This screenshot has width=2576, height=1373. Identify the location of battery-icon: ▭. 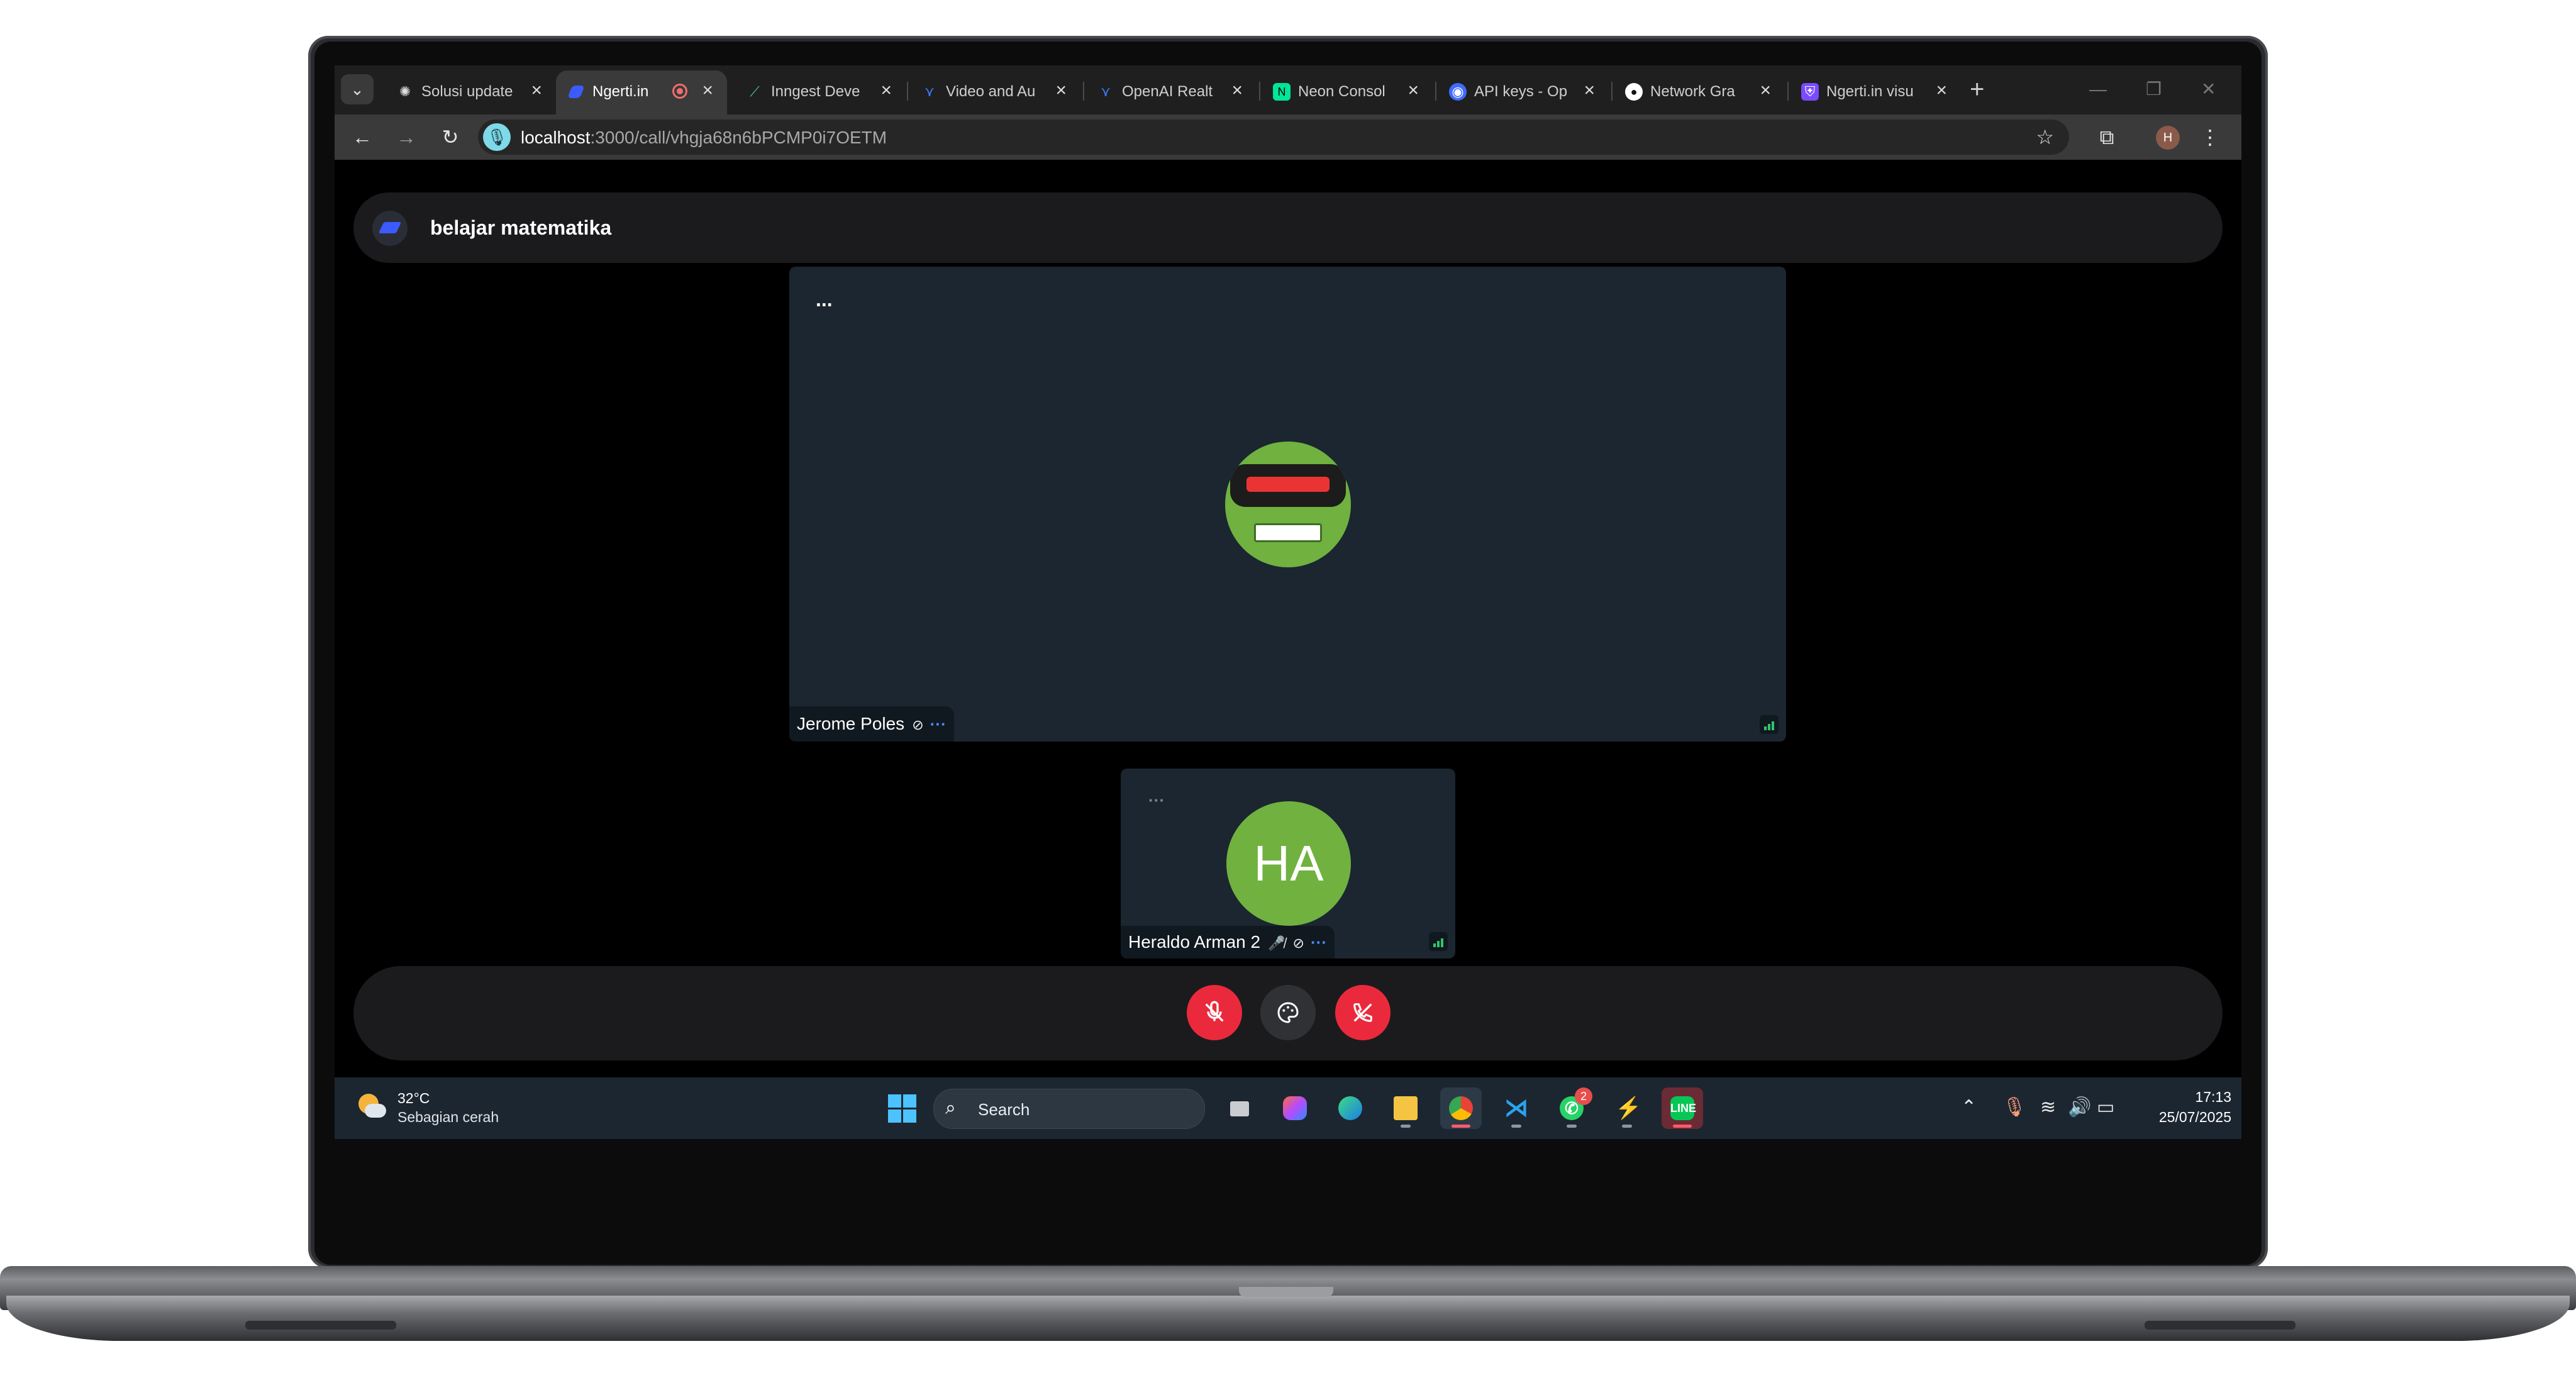
(2105, 1107).